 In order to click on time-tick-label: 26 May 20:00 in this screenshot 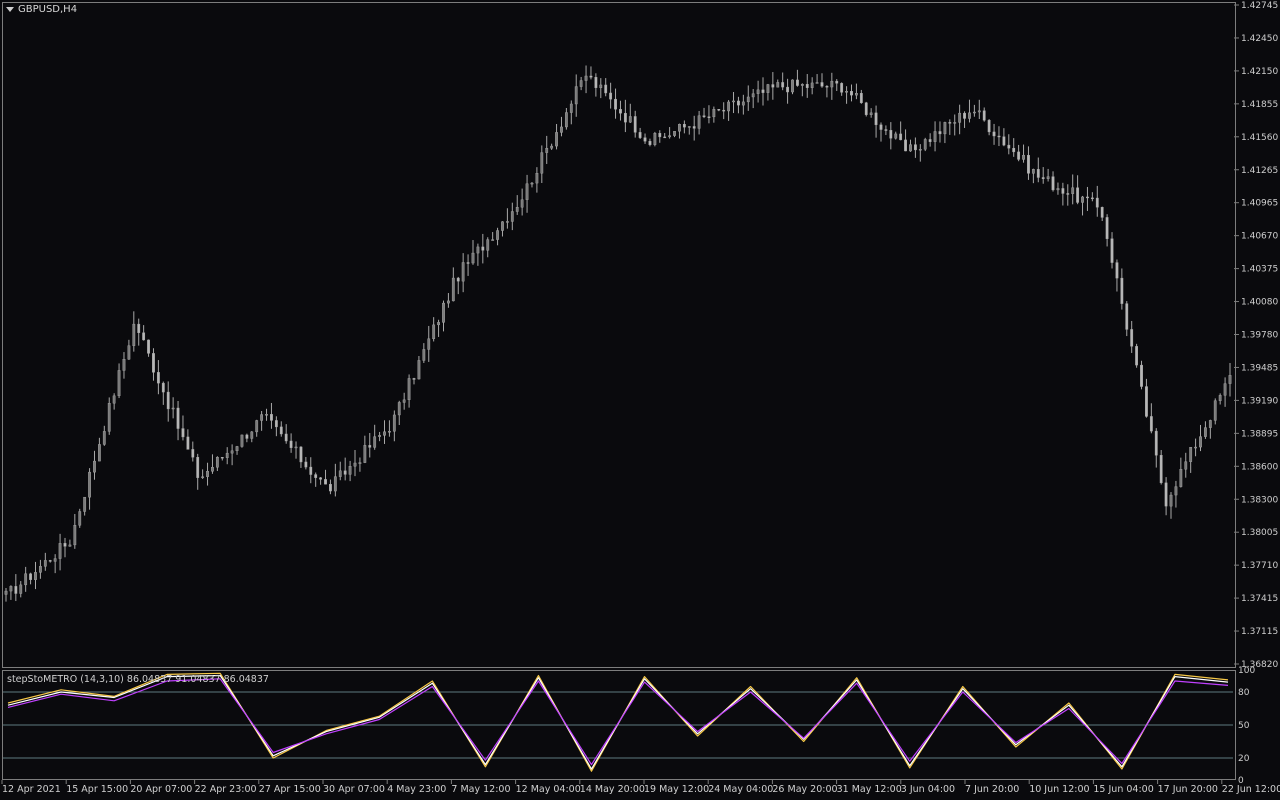, I will do `click(804, 789)`.